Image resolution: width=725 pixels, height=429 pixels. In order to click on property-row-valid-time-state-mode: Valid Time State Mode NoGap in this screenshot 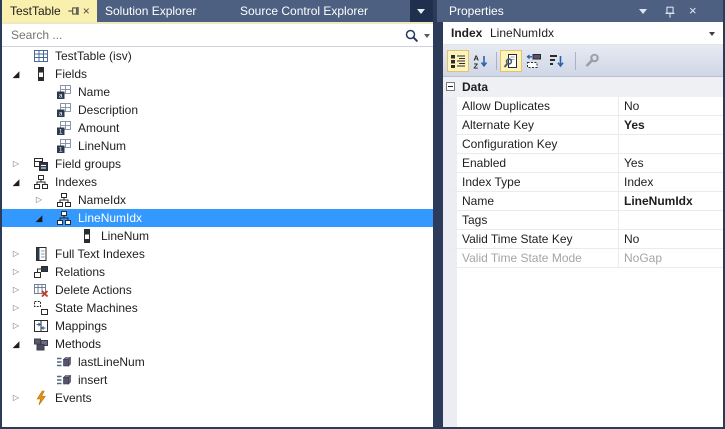, I will do `click(583, 258)`.